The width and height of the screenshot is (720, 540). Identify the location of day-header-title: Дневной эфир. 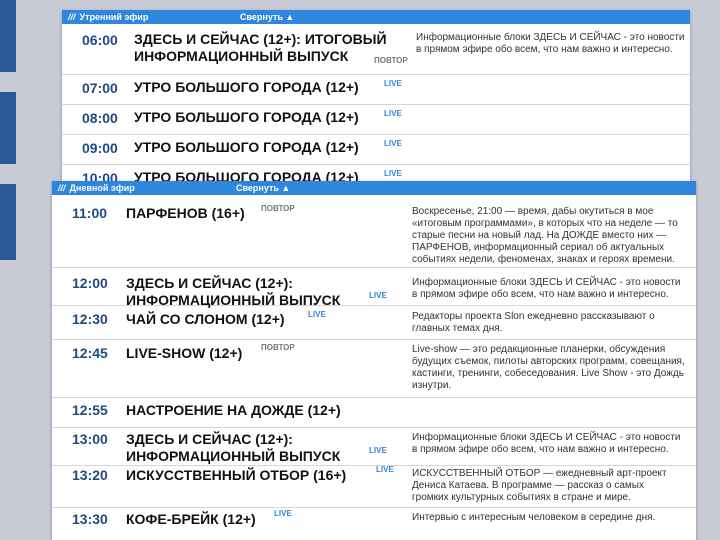
(102, 188).